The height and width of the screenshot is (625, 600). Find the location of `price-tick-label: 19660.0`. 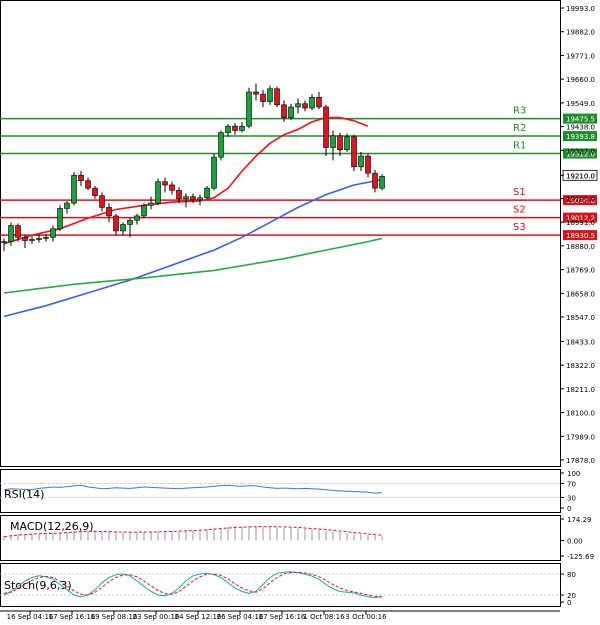

price-tick-label: 19660.0 is located at coordinates (580, 80).